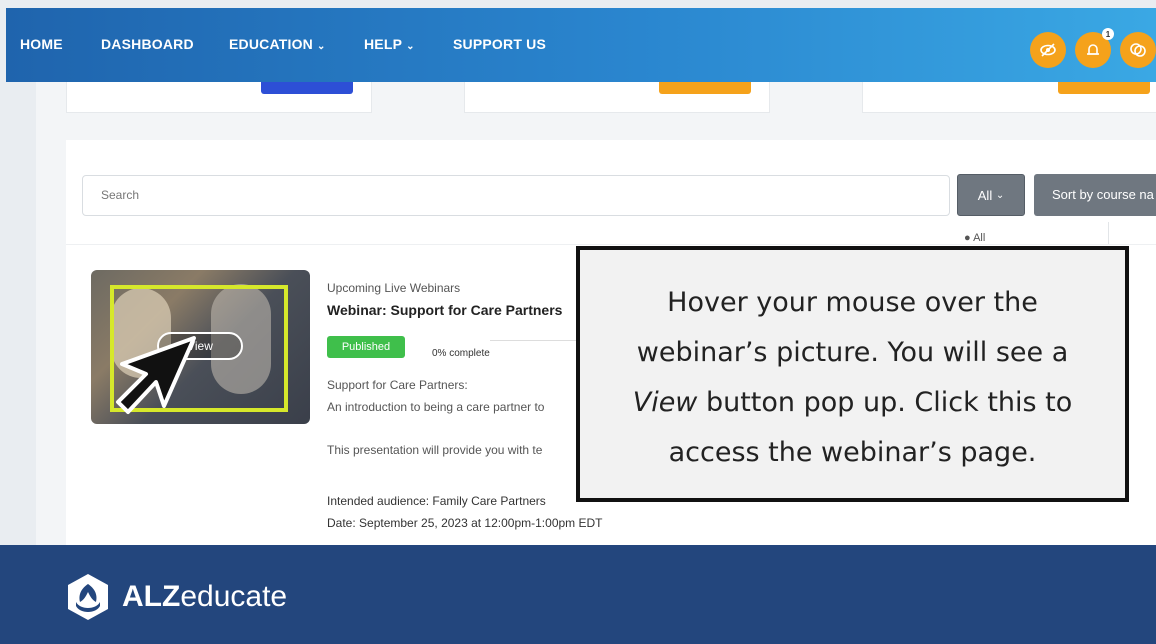 Image resolution: width=1156 pixels, height=644 pixels. I want to click on notification-count-badge: 1, so click(1108, 34).